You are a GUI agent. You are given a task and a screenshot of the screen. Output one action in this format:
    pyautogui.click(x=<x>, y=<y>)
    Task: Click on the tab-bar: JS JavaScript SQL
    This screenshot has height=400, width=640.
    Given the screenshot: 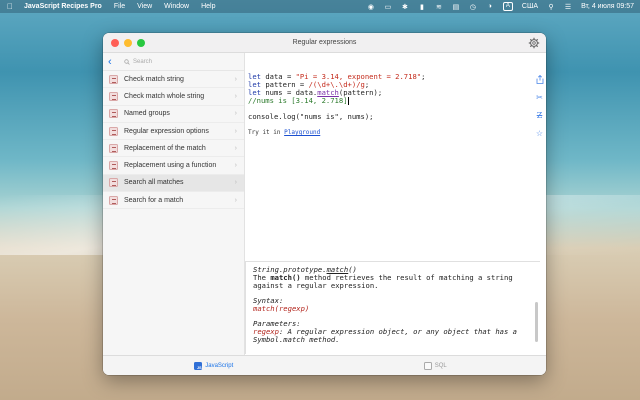 What is the action you would take?
    pyautogui.click(x=324, y=365)
    